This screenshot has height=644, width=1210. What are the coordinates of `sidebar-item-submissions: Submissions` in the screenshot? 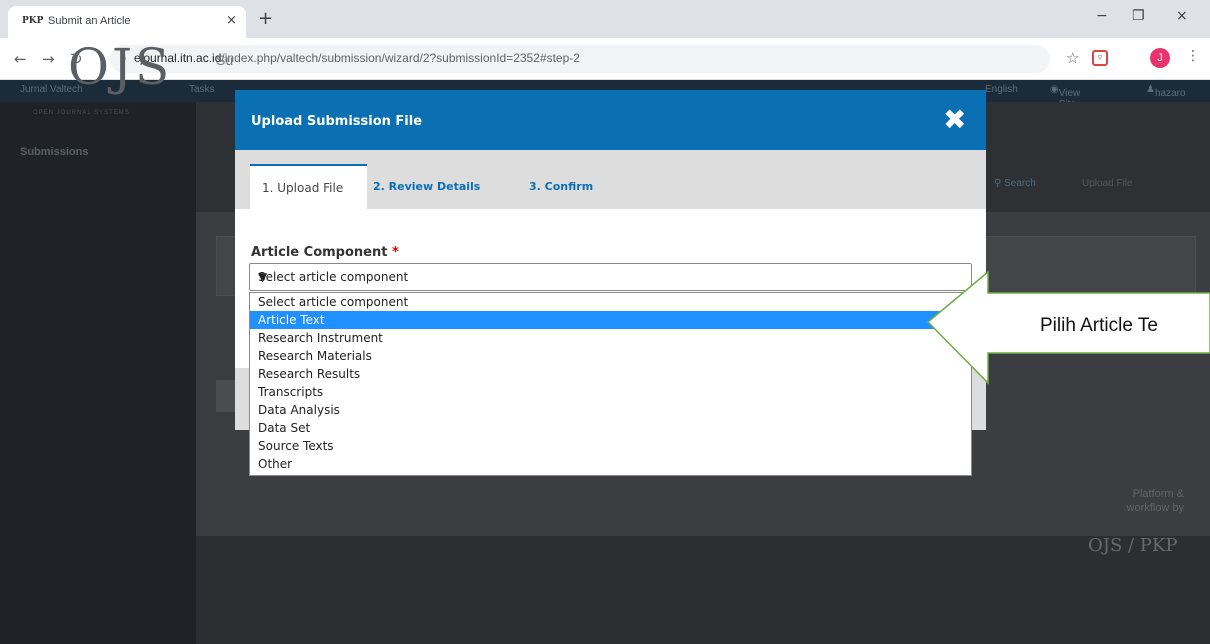 It's located at (54, 152).